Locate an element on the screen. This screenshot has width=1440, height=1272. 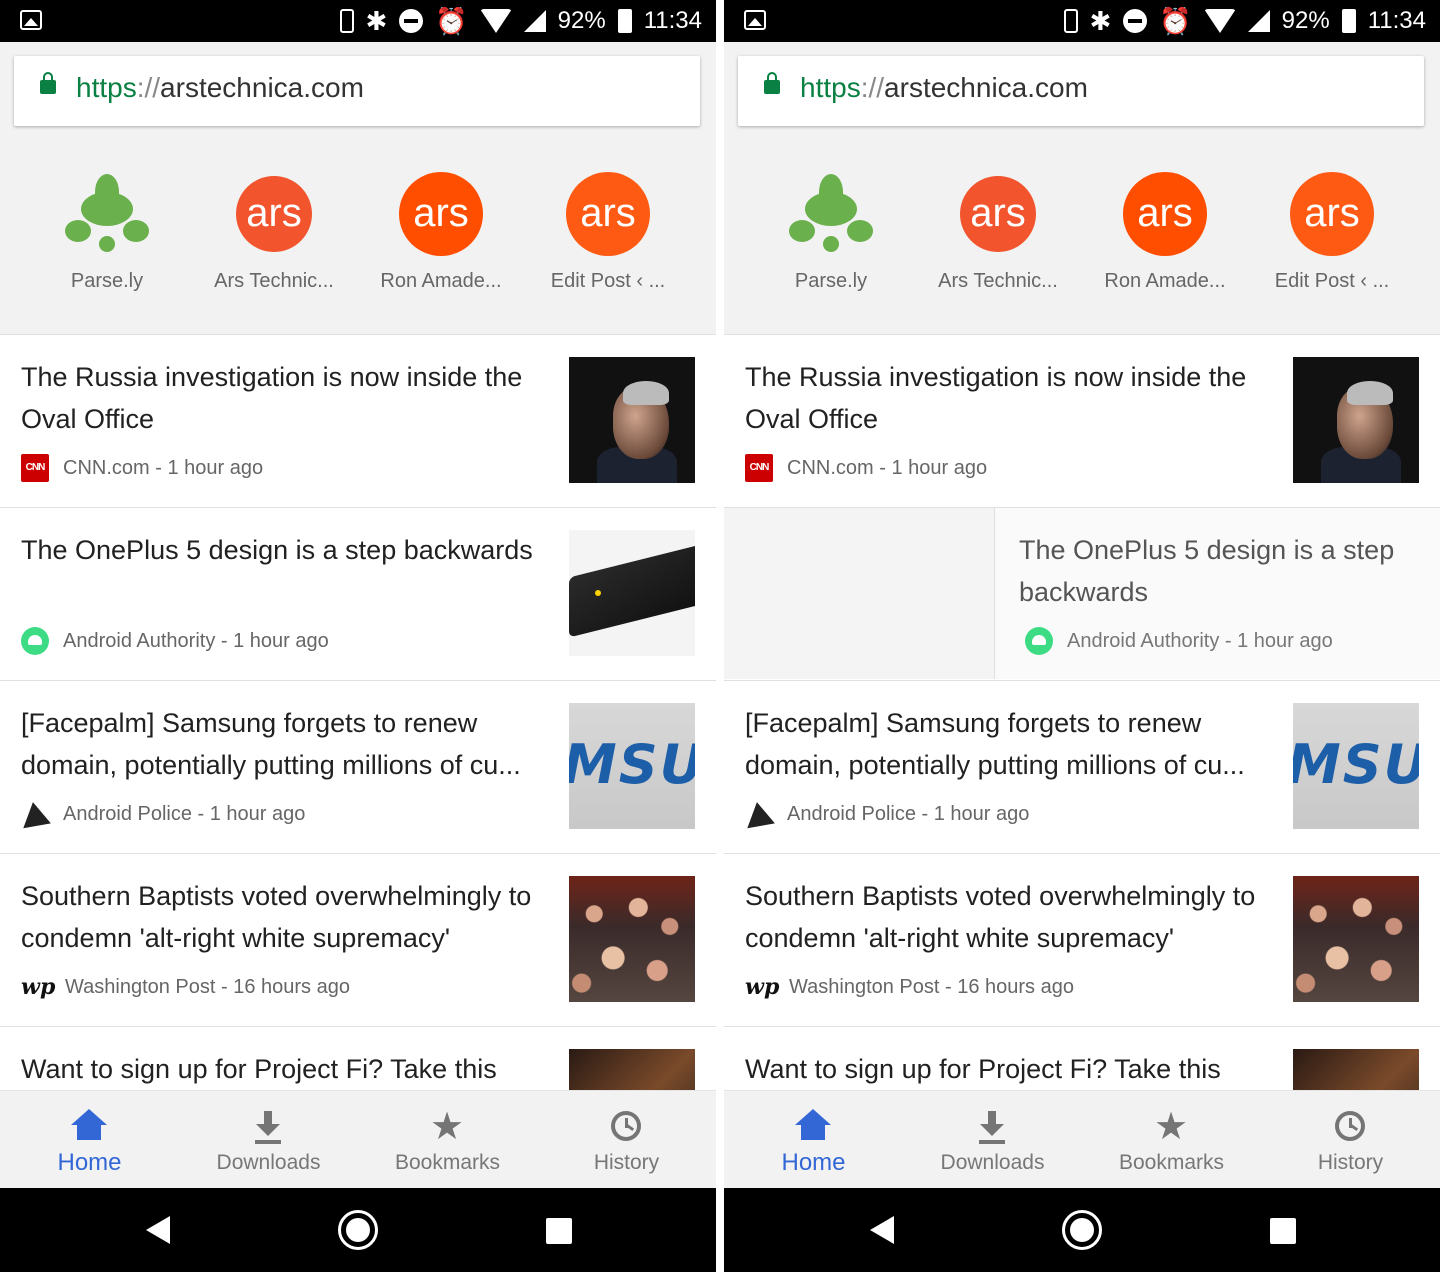
url-scheme: https is located at coordinates (106, 87).